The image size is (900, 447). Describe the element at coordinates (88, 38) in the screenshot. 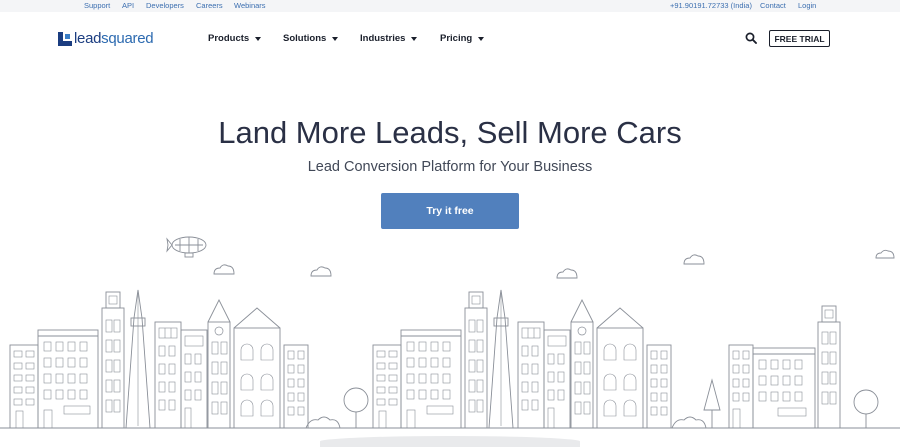

I see `brand-wordmark-part1: lead` at that location.